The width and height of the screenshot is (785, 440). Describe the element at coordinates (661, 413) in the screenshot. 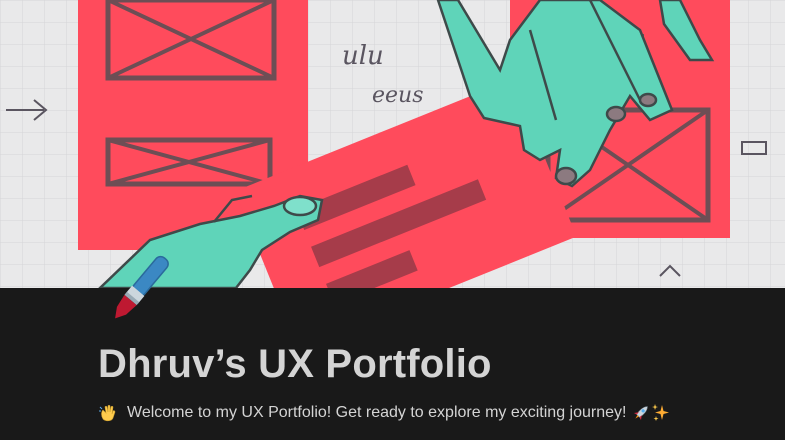

I see `sparkles-icon` at that location.